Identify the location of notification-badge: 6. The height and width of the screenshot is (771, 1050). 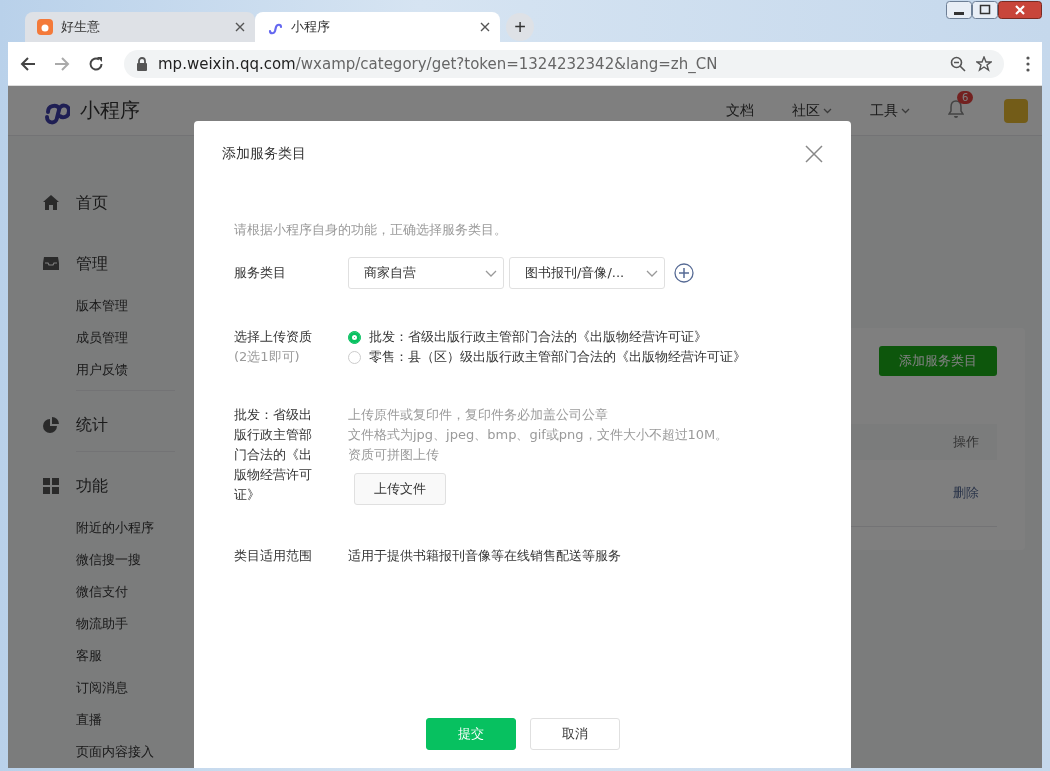
(965, 97).